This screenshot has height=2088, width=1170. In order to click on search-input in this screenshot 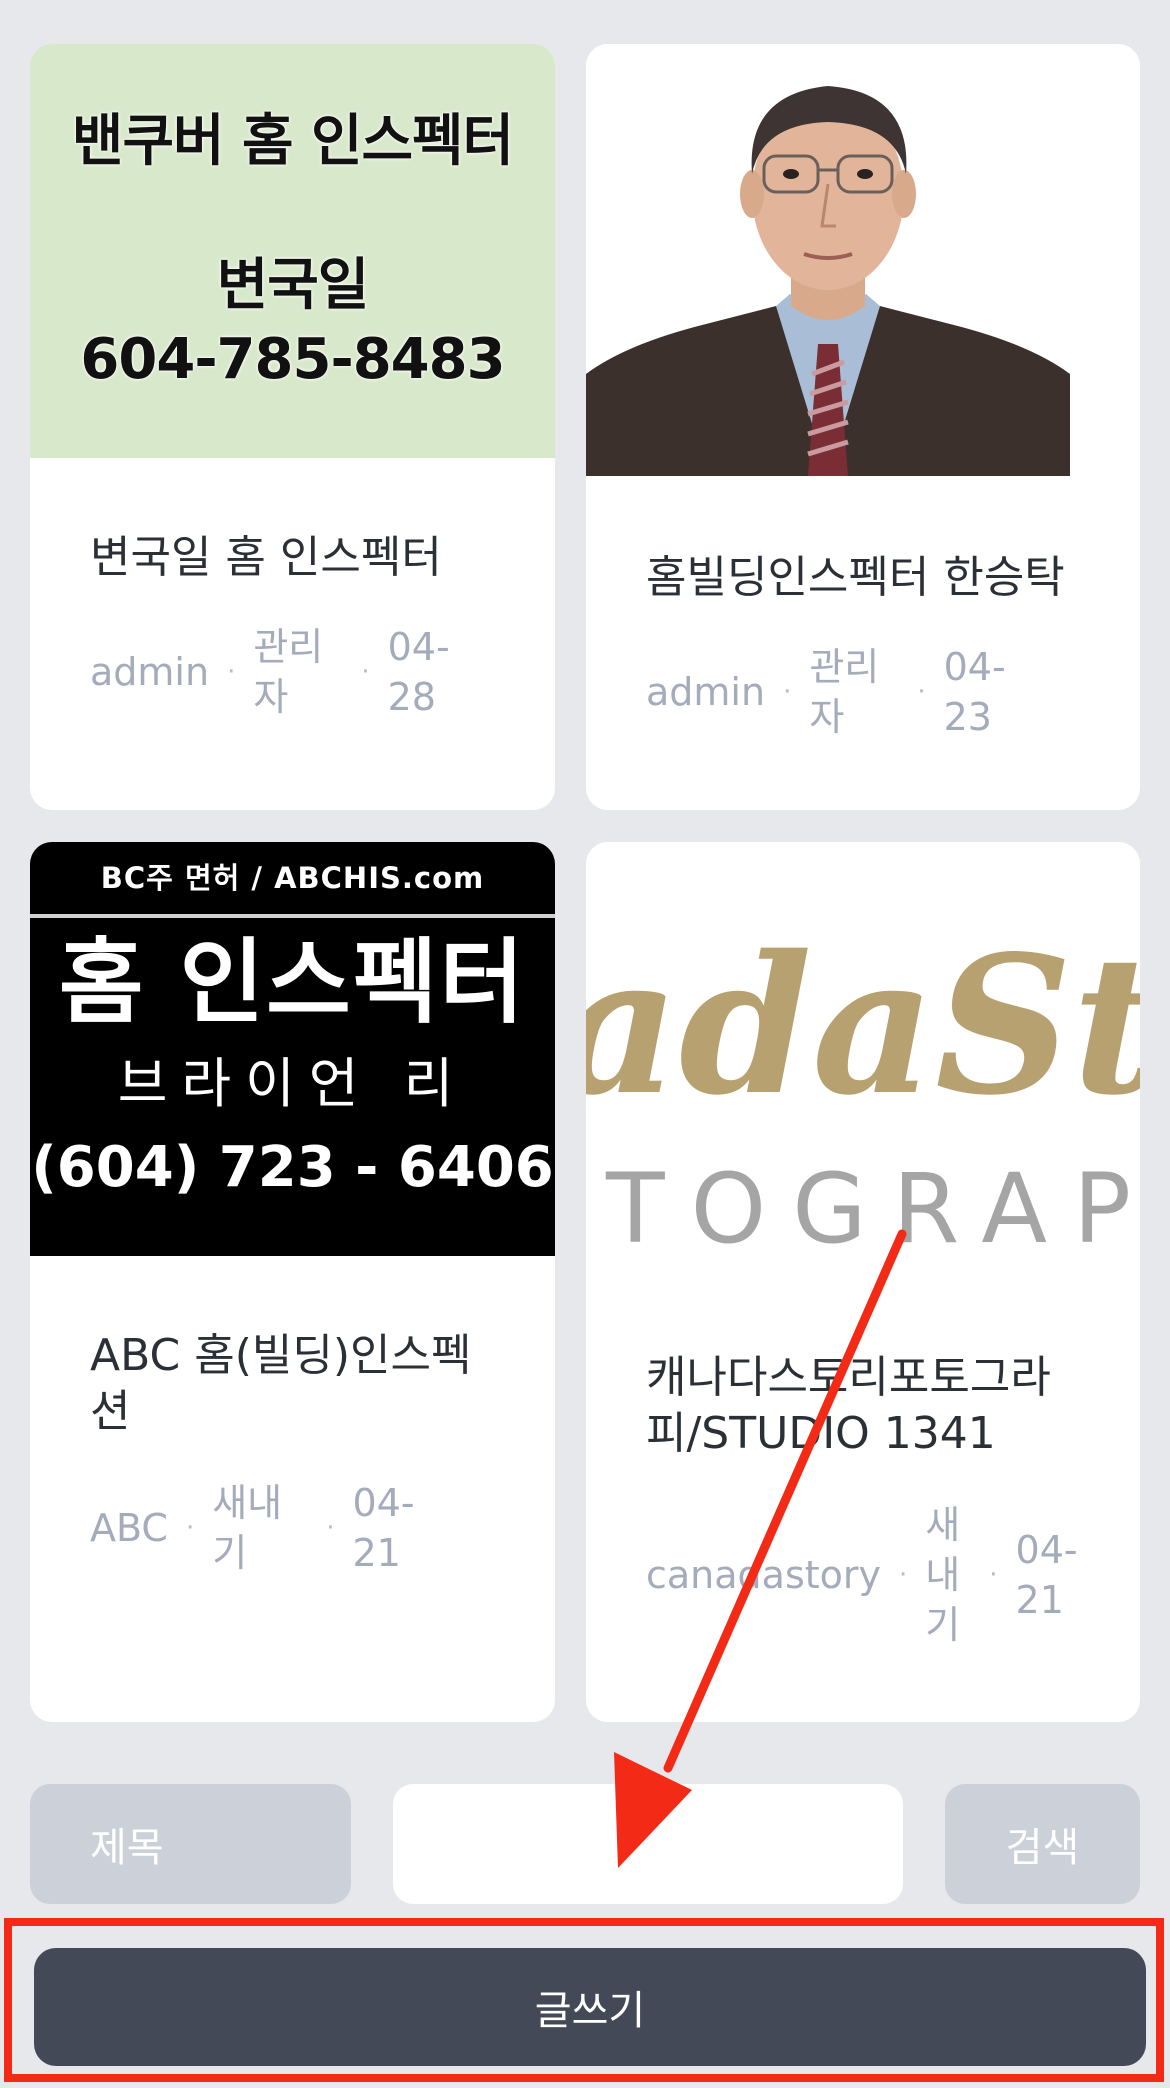, I will do `click(648, 1844)`.